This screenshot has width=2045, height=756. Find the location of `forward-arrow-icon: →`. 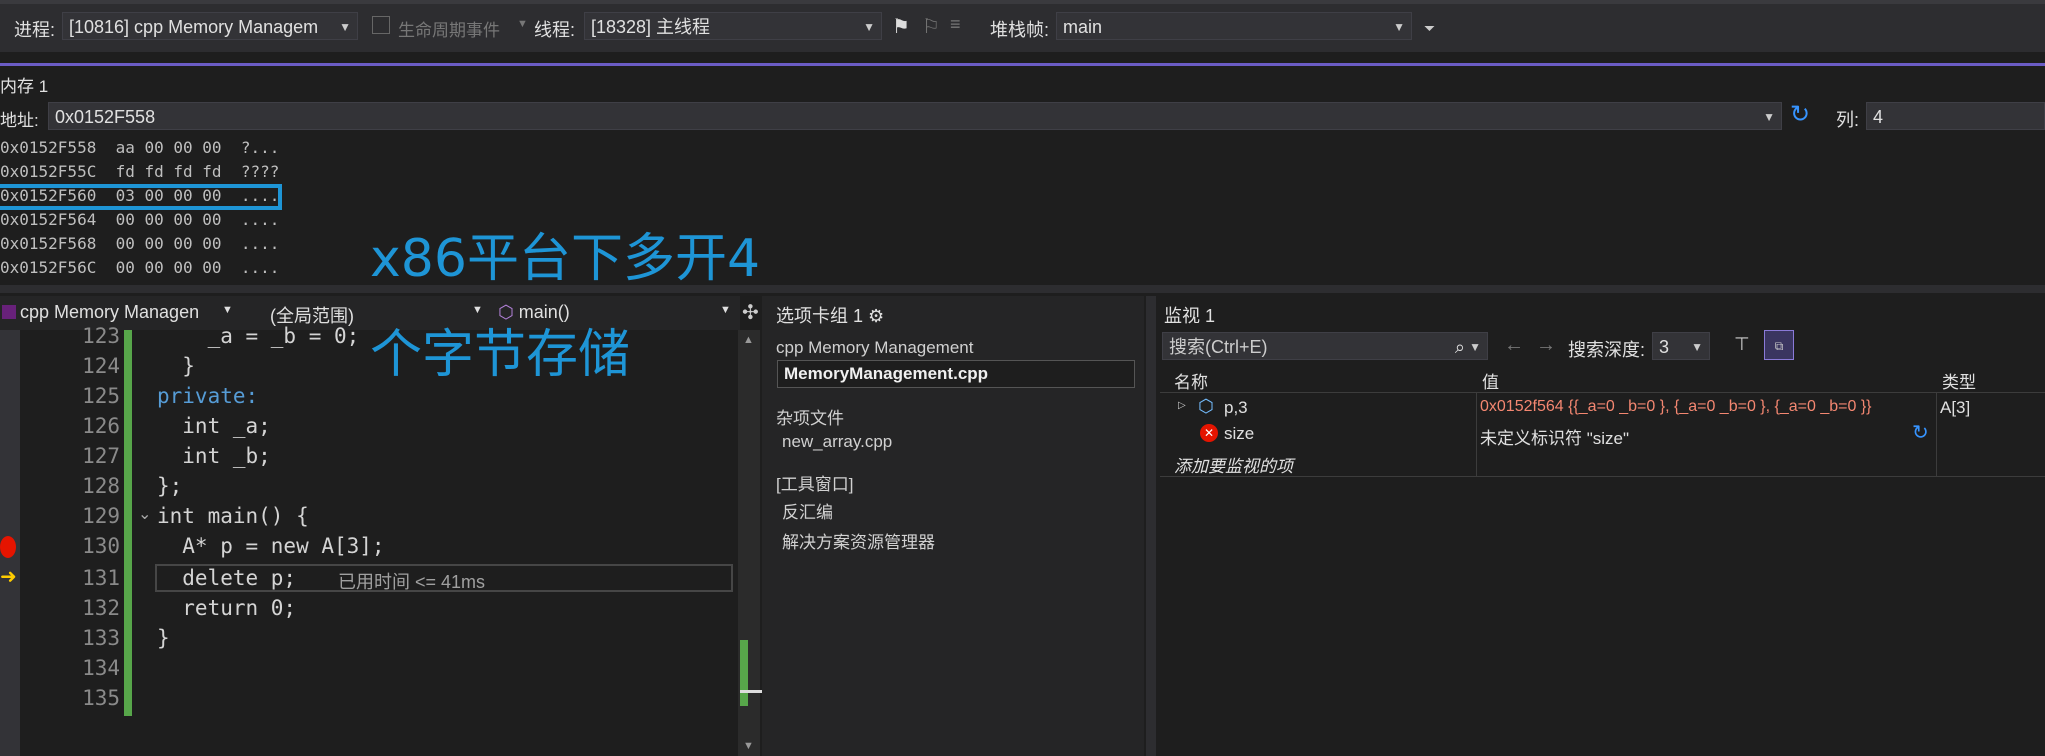

forward-arrow-icon: → is located at coordinates (1546, 345).